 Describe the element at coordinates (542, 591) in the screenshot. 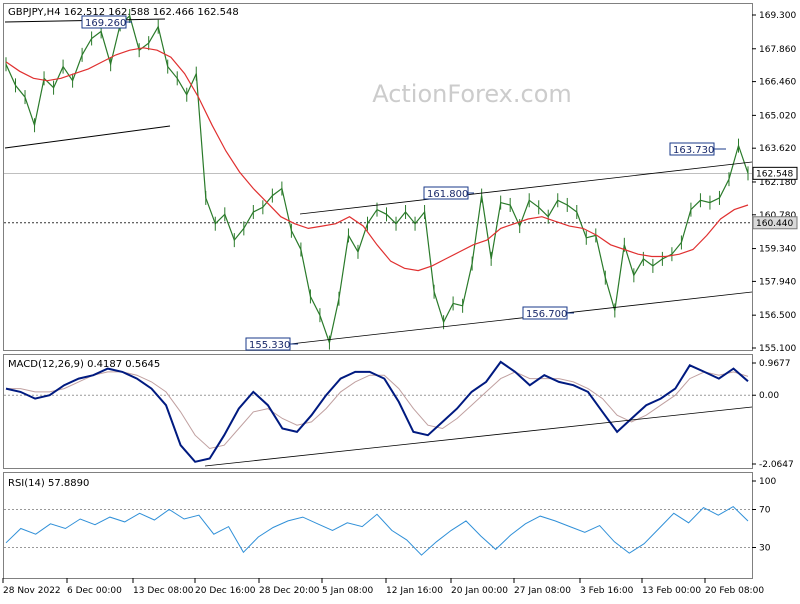

I see `x-axis-label: 27 Jan 08:00` at that location.